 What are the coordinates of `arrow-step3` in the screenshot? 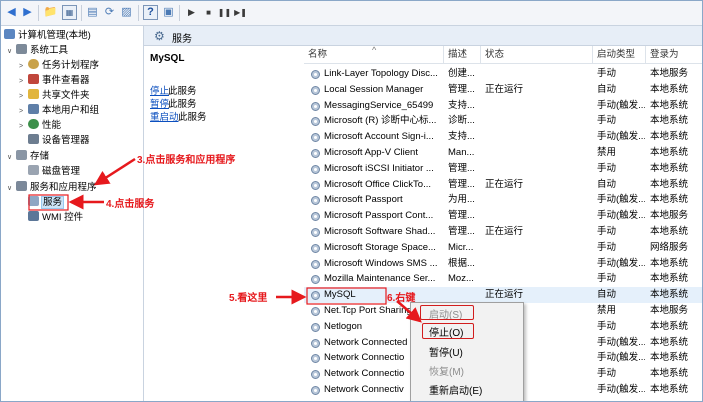 It's located at (114, 171).